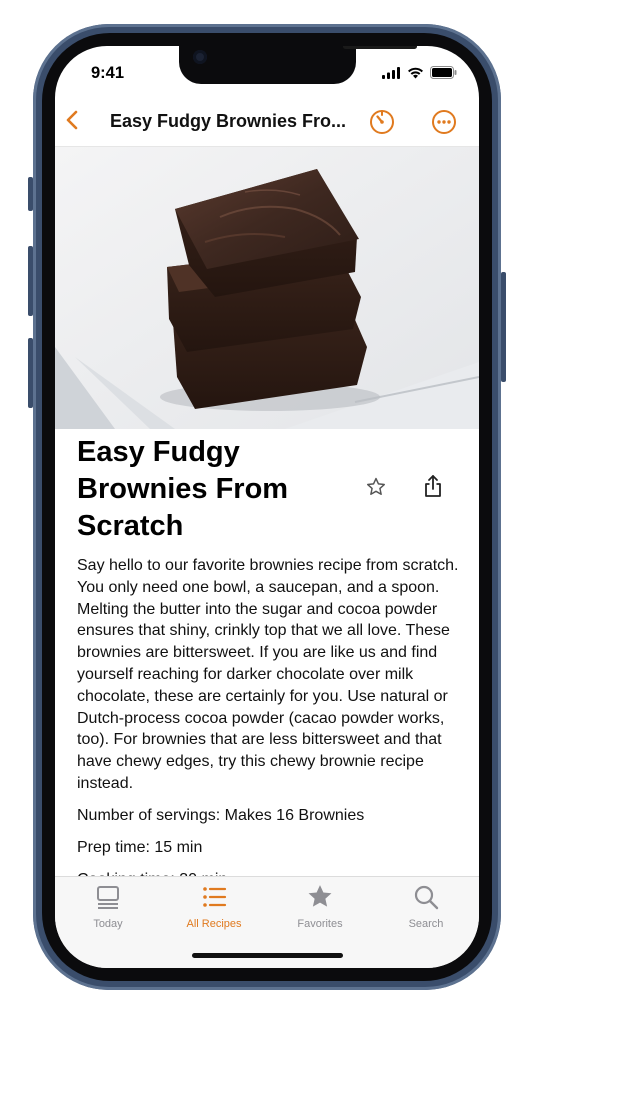  Describe the element at coordinates (214, 924) in the screenshot. I see `tab-label-all-recipes: All Recipes` at that location.